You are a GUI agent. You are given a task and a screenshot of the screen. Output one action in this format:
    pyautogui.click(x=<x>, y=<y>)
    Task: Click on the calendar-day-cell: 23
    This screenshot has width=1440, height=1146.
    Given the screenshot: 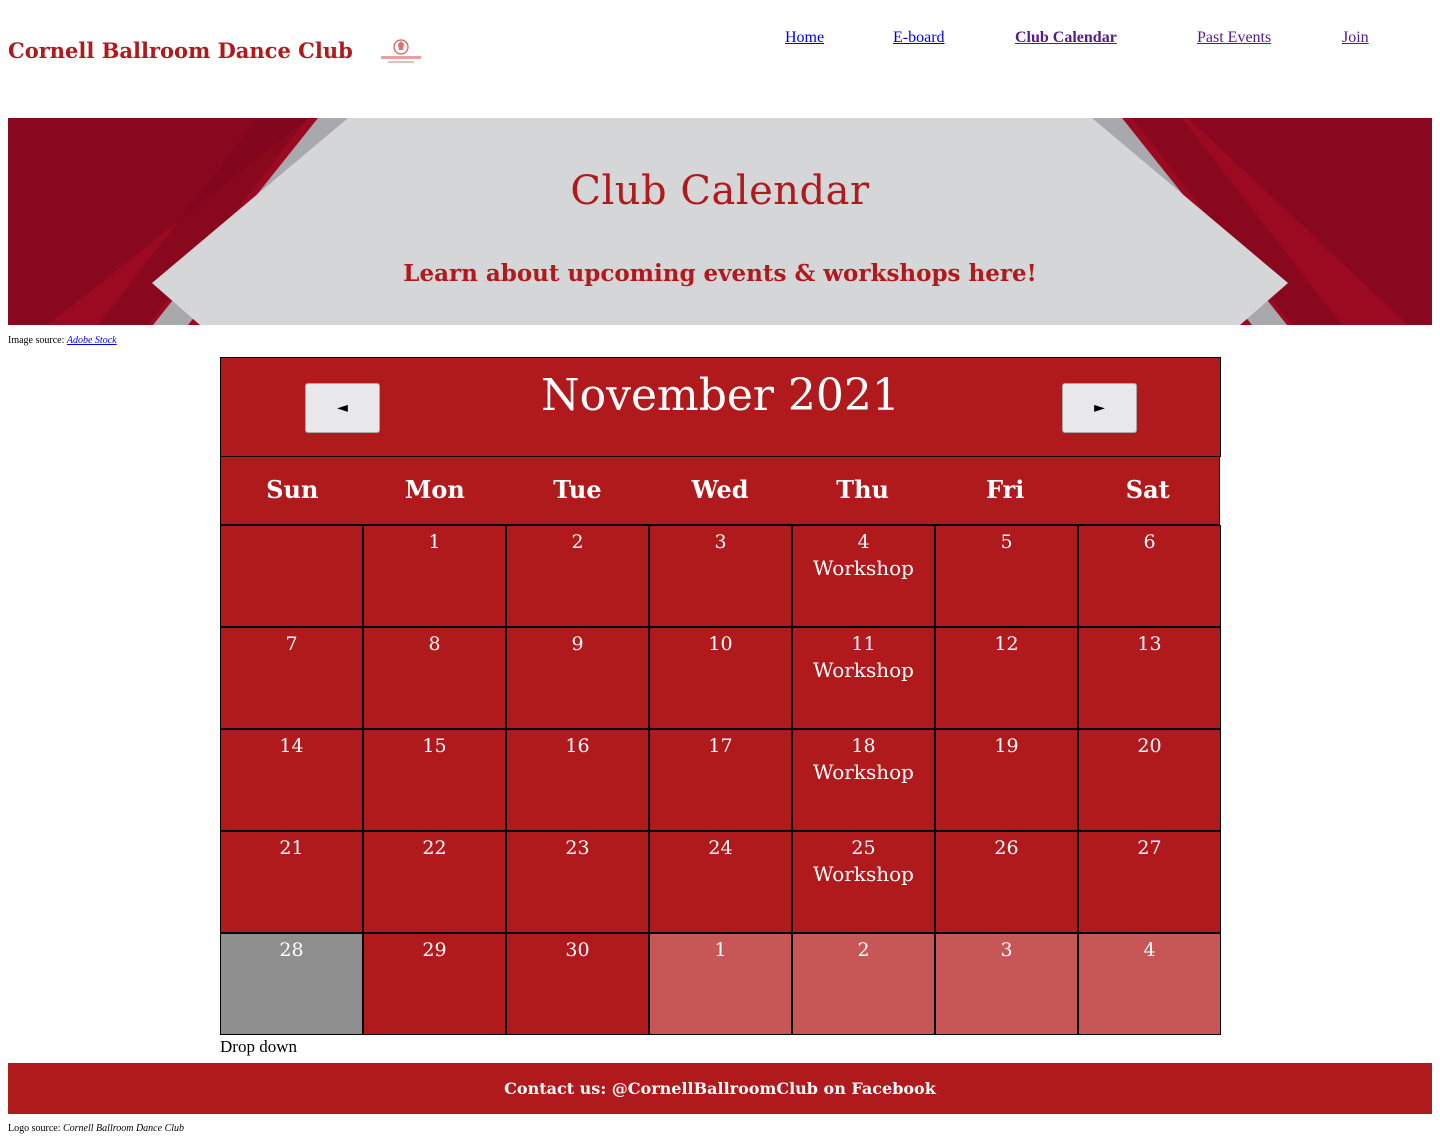 What is the action you would take?
    pyautogui.click(x=577, y=882)
    